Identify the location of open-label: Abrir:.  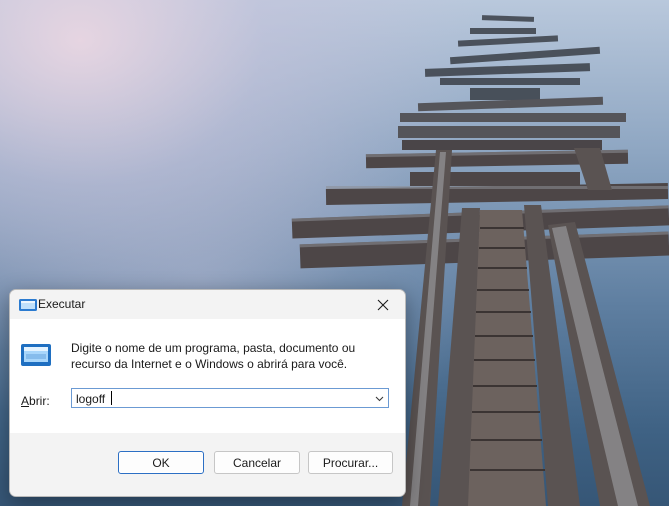
(35, 401).